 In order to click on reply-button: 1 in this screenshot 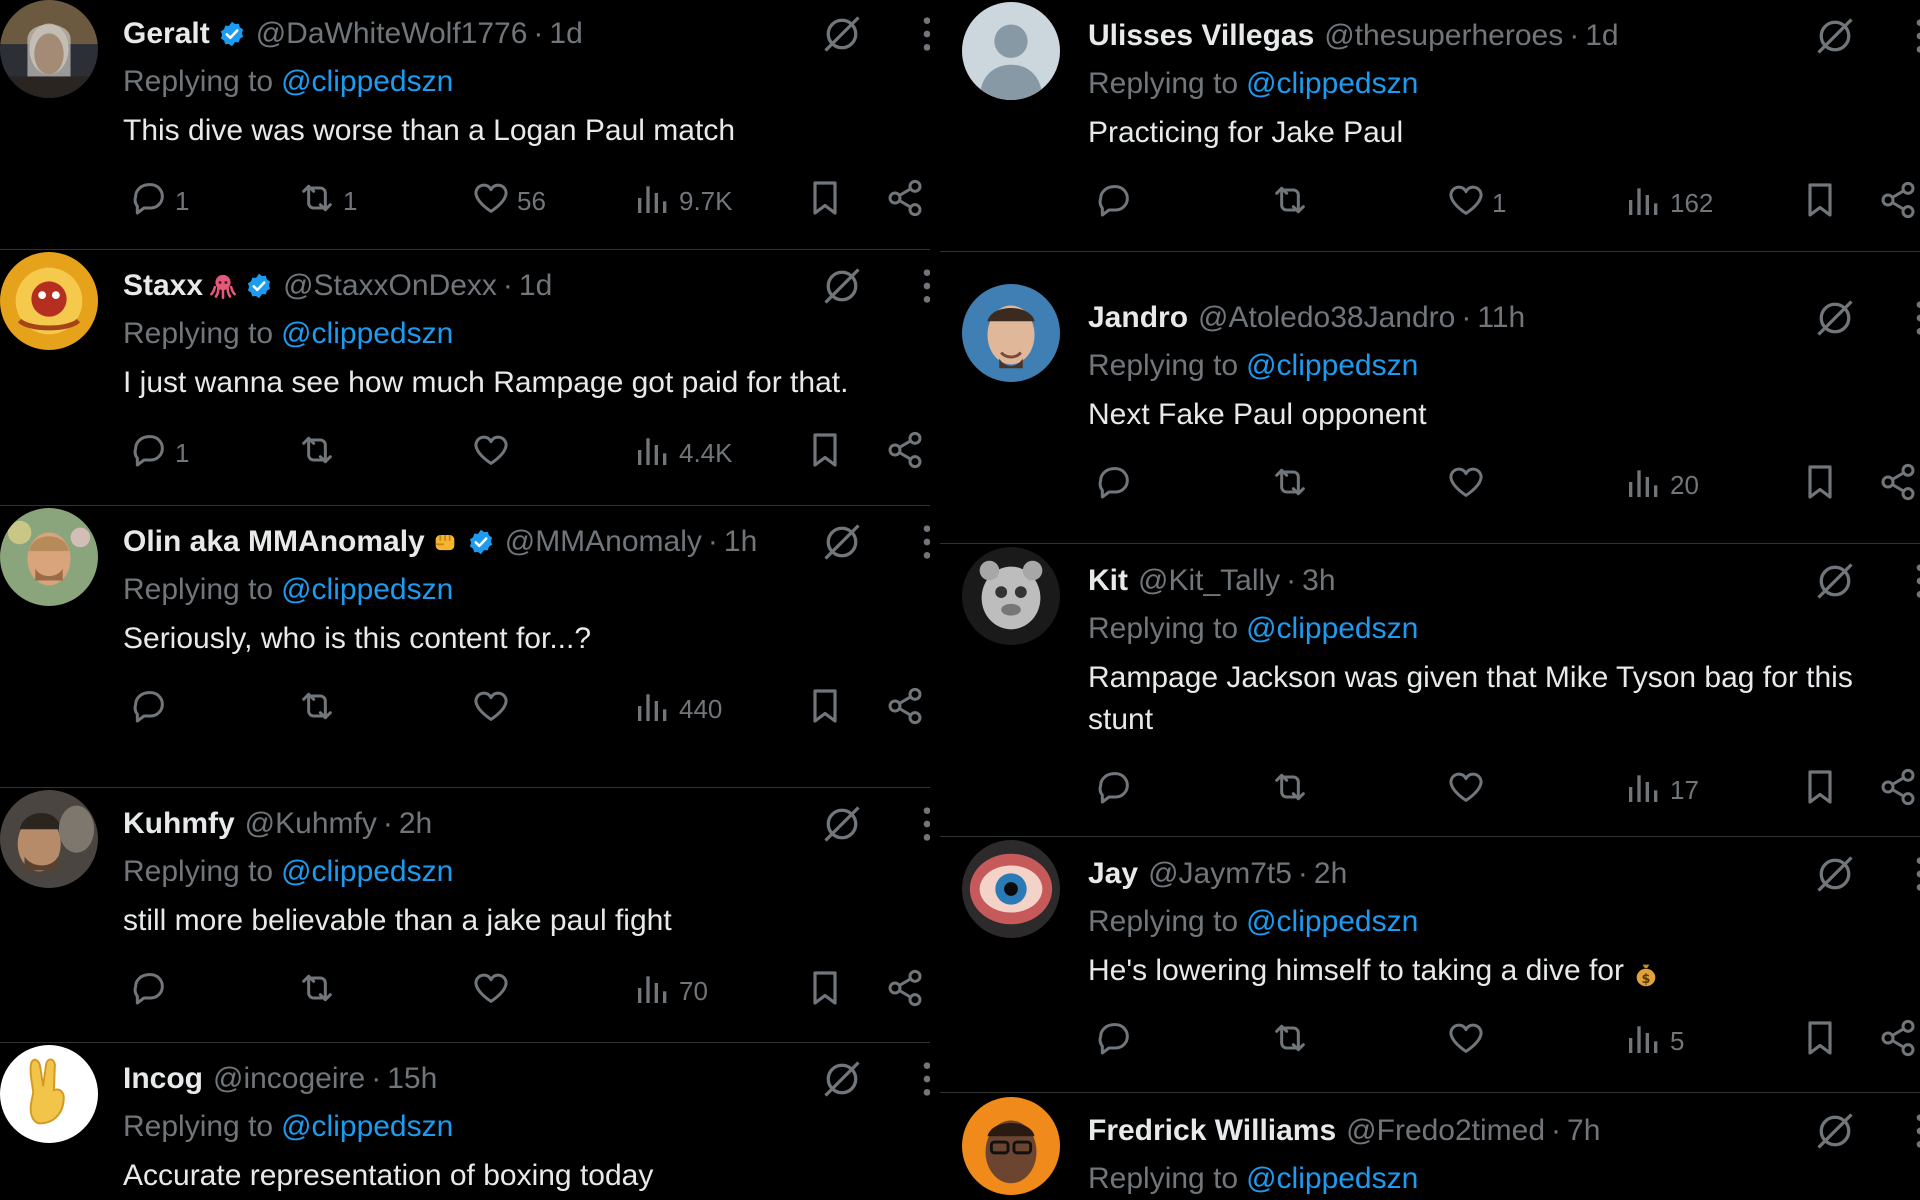, I will do `click(156, 201)`.